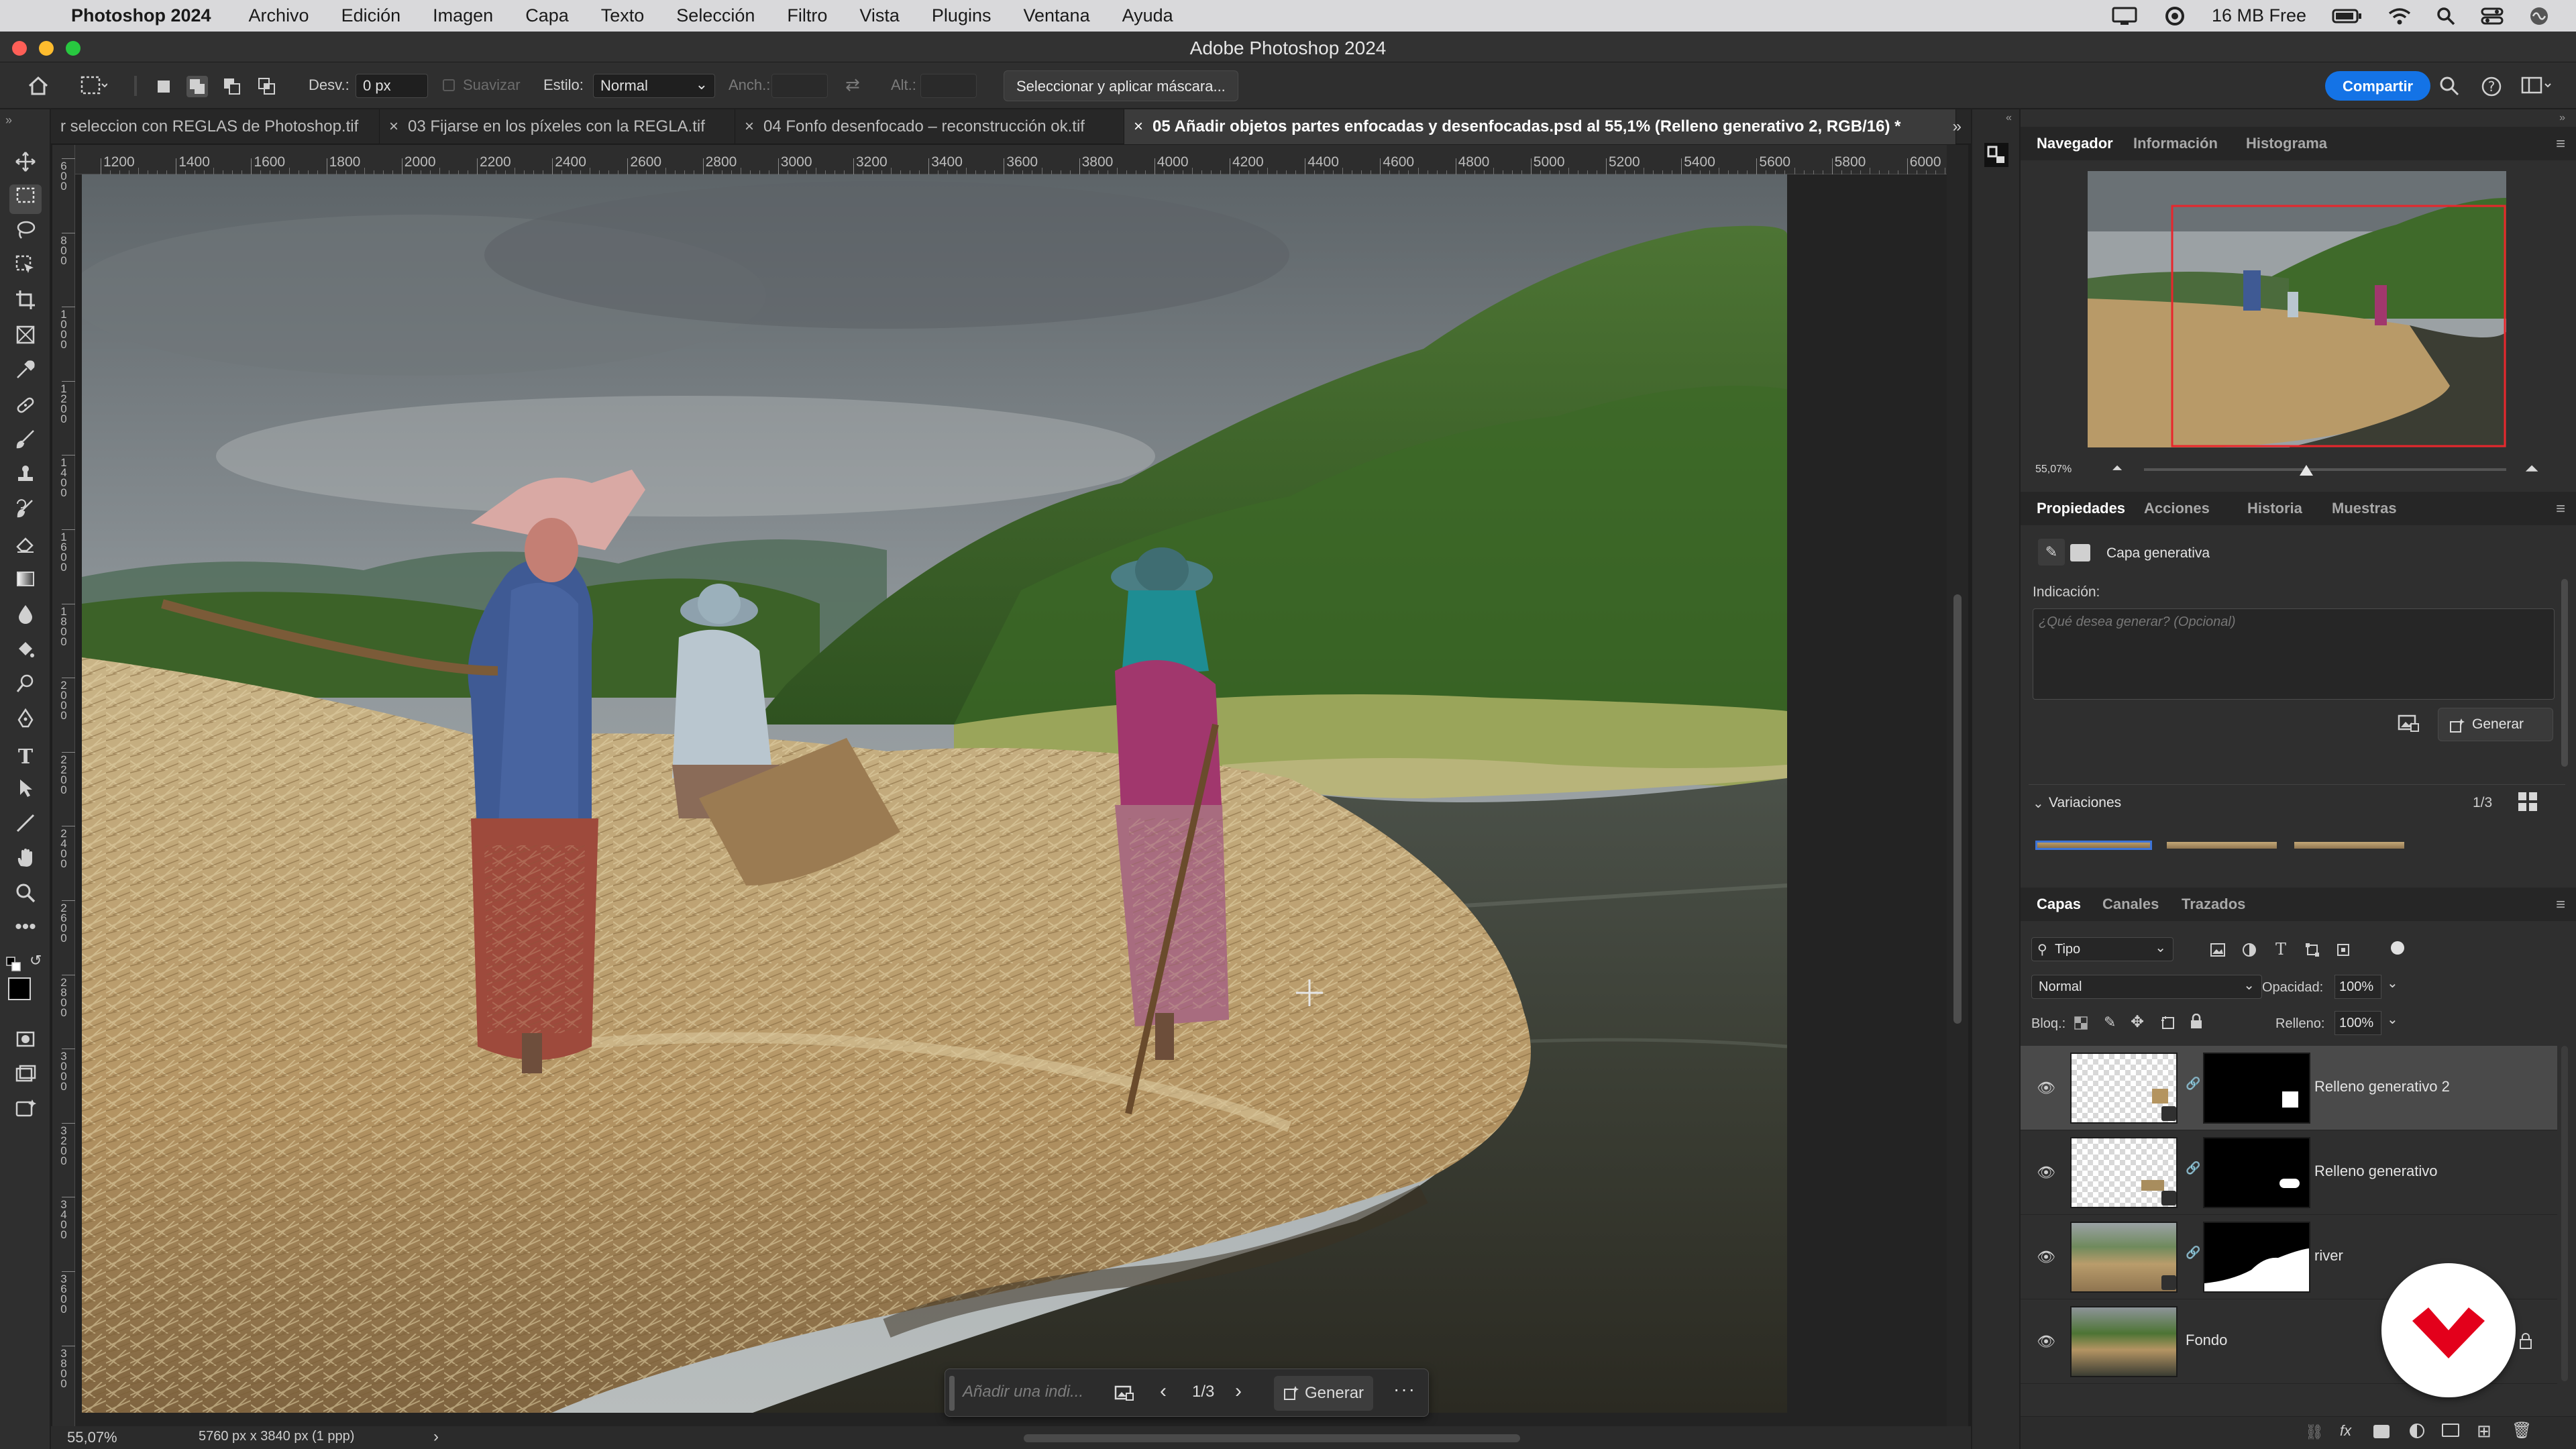 The image size is (2576, 1449). Describe the element at coordinates (25, 443) in the screenshot. I see `brush-tool-icon` at that location.